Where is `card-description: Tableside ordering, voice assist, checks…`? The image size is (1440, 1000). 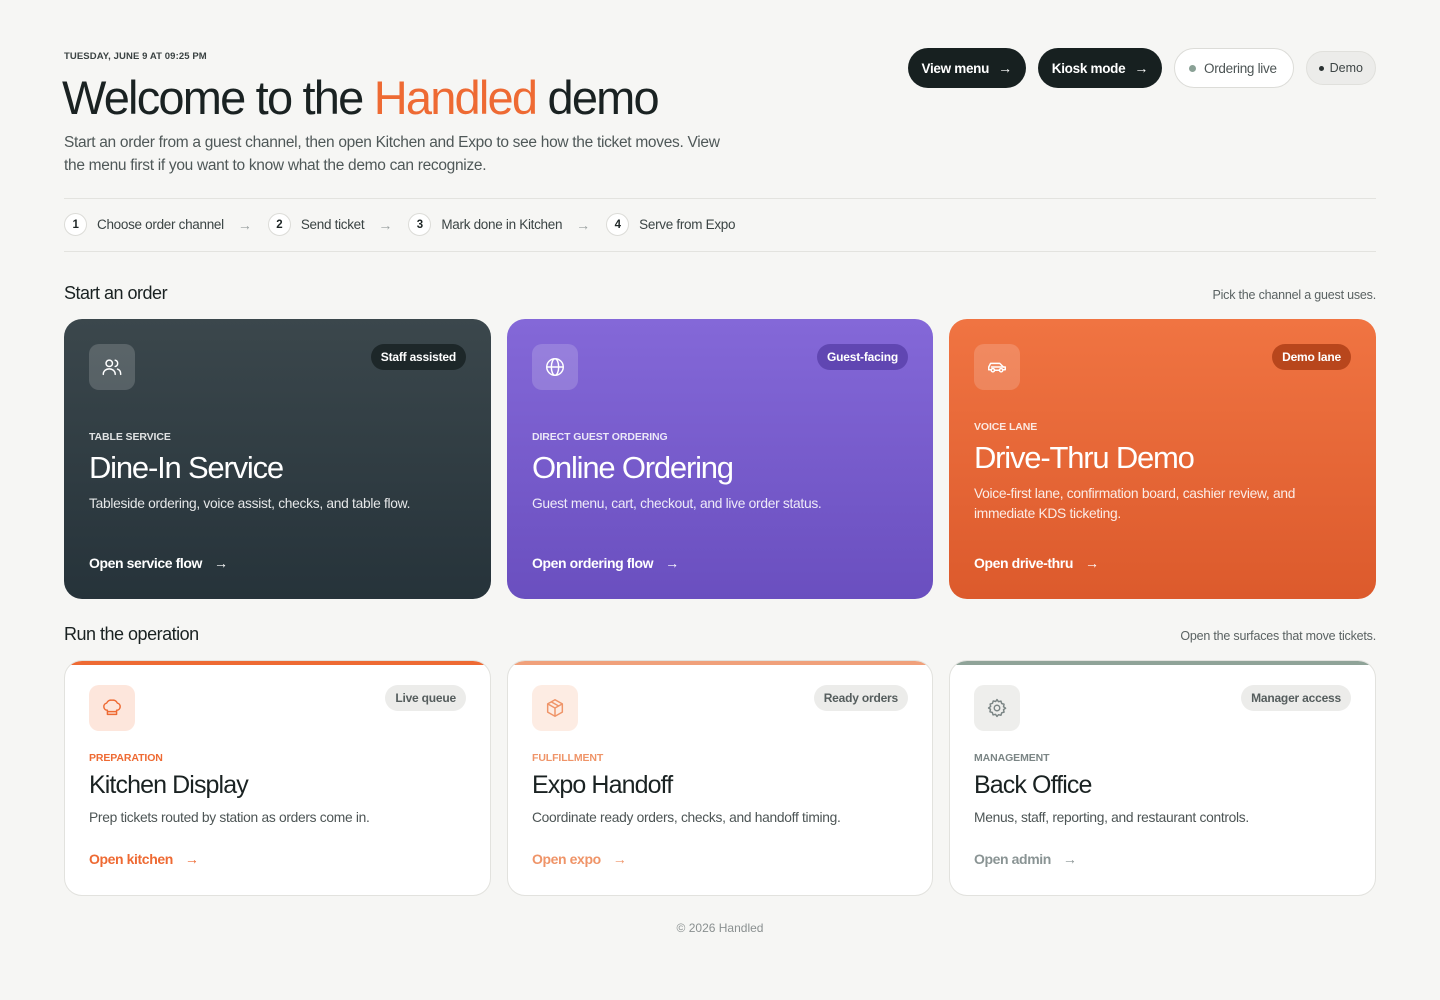
card-description: Tableside ordering, voice assist, checks… is located at coordinates (250, 503).